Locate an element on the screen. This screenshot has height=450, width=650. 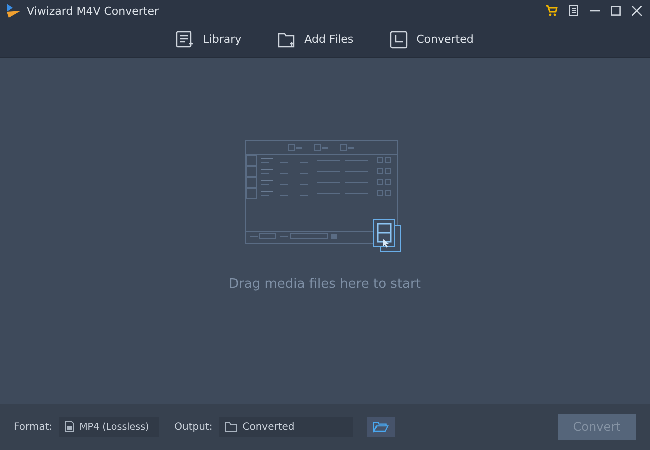
output-label: Output: is located at coordinates (193, 427).